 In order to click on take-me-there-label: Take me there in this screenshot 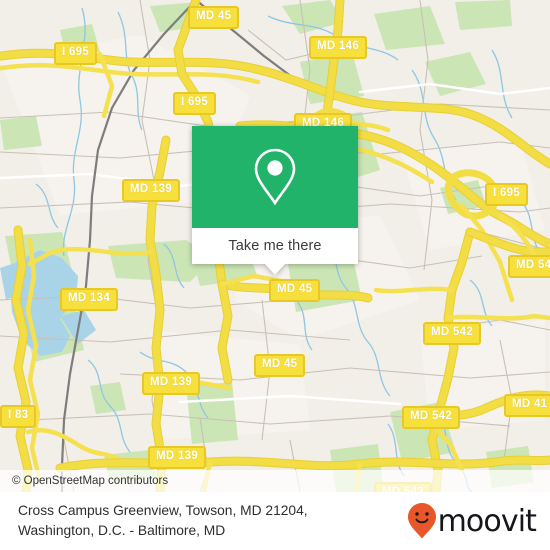, I will do `click(275, 246)`.